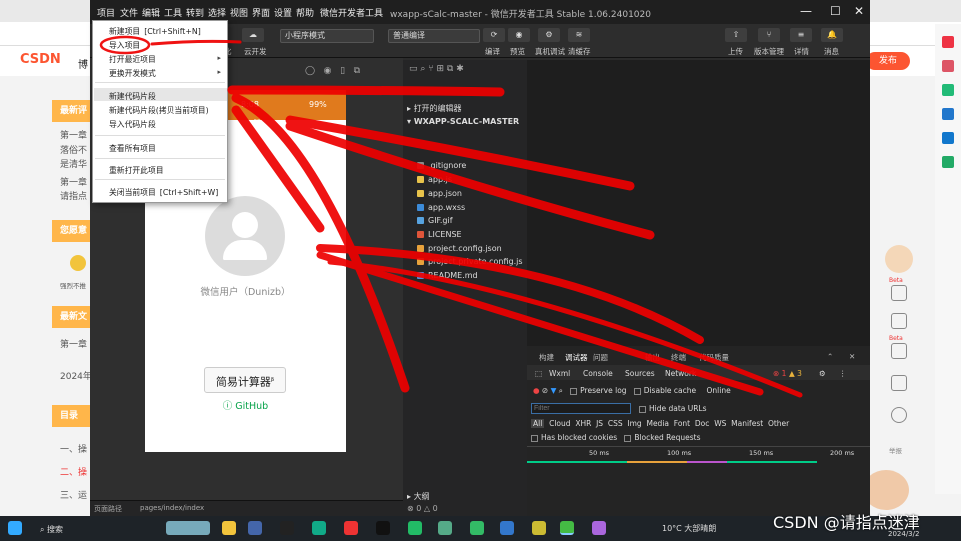  What do you see at coordinates (769, 35) in the screenshot?
I see `version-icon: ⑂` at bounding box center [769, 35].